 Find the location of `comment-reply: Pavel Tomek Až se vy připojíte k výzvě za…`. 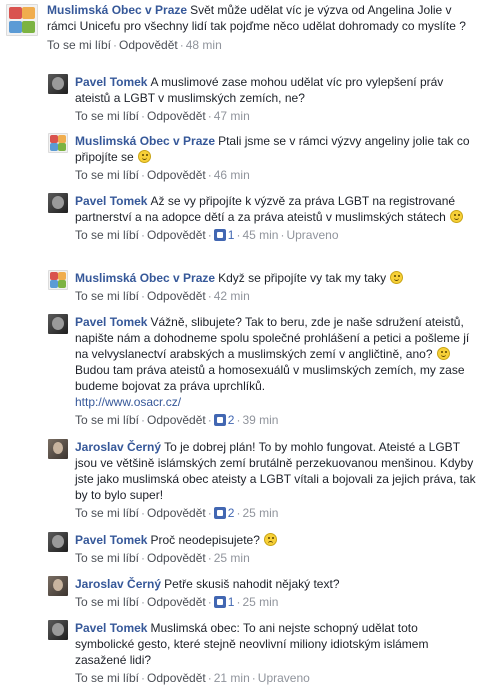

comment-reply: Pavel Tomek Až se vy připojíte k výzvě za… is located at coordinates (264, 218).